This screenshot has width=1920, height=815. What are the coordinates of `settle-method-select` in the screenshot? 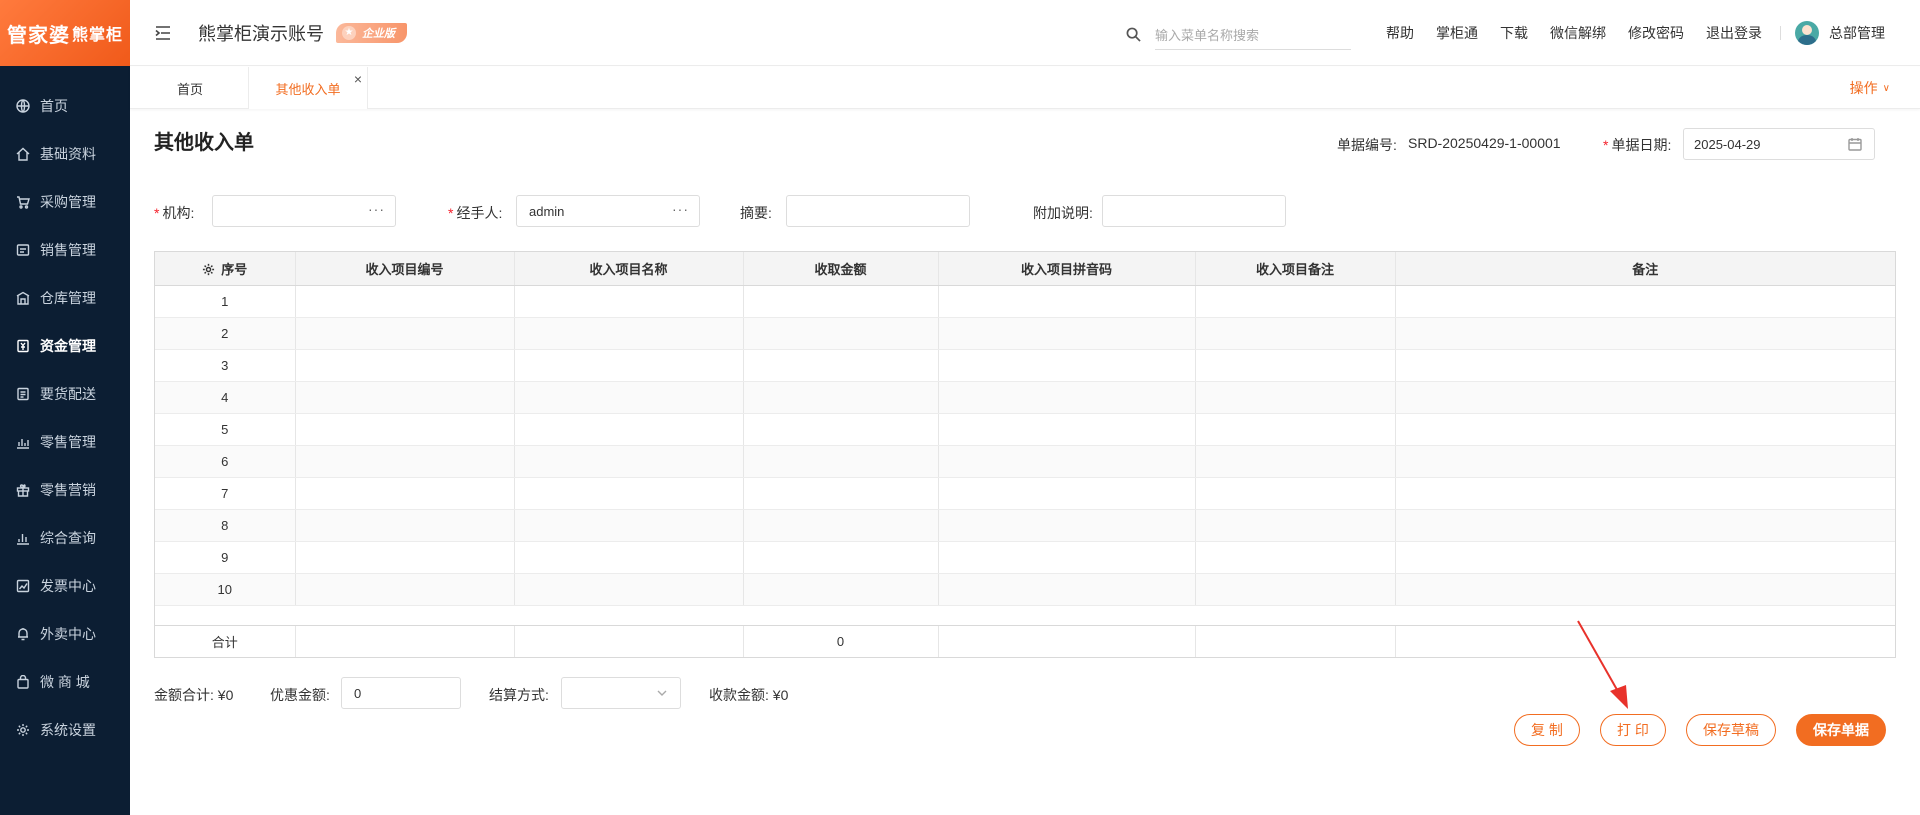 It's located at (621, 693).